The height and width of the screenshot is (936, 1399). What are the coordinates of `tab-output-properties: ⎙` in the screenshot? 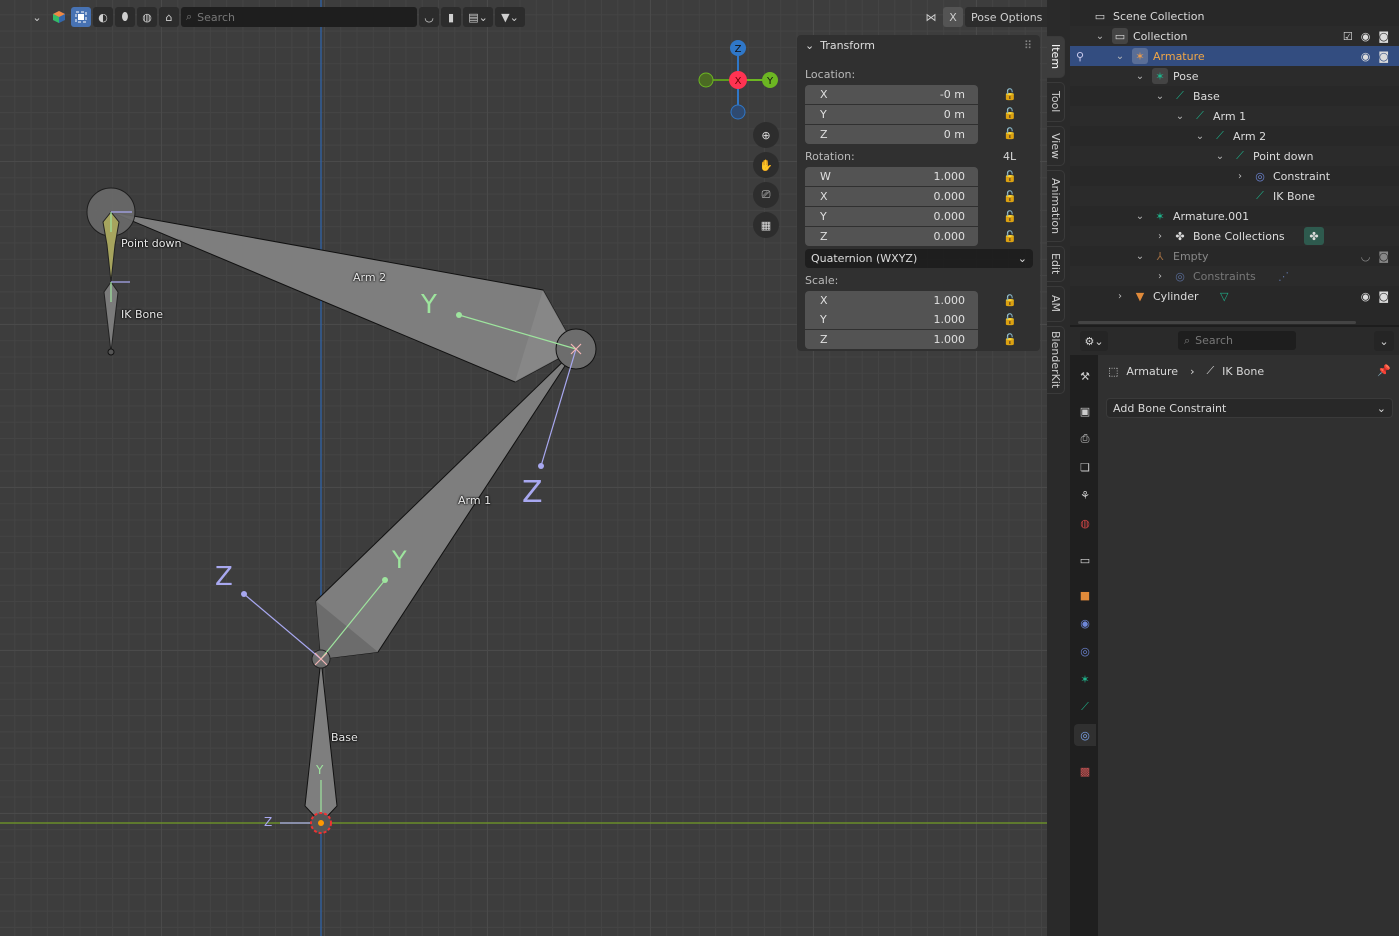 It's located at (1085, 439).